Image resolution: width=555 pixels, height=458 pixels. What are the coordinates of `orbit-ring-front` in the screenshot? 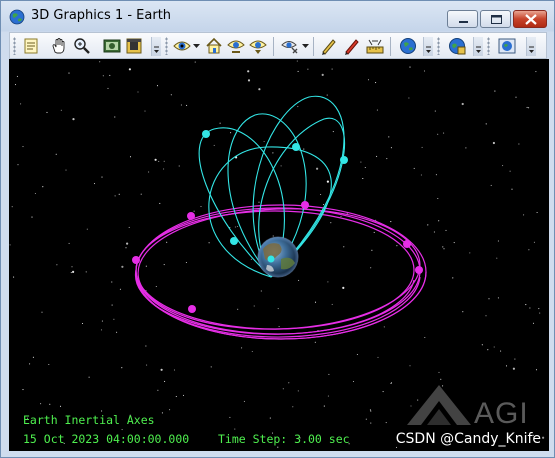 It's located at (278, 304).